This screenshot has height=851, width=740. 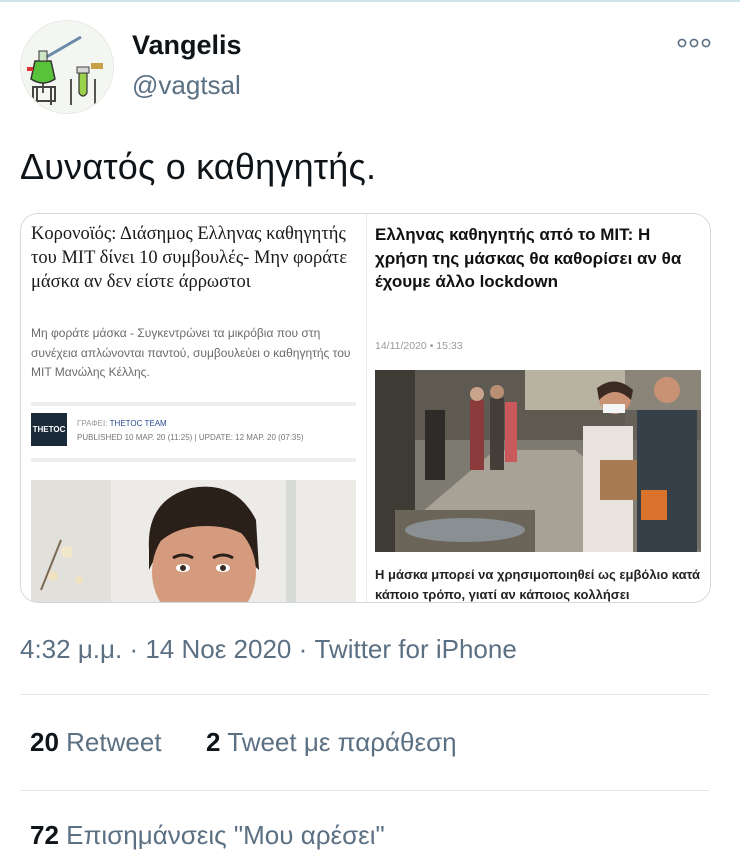 I want to click on quotes-label: Tweet με παράθεση, so click(x=342, y=742).